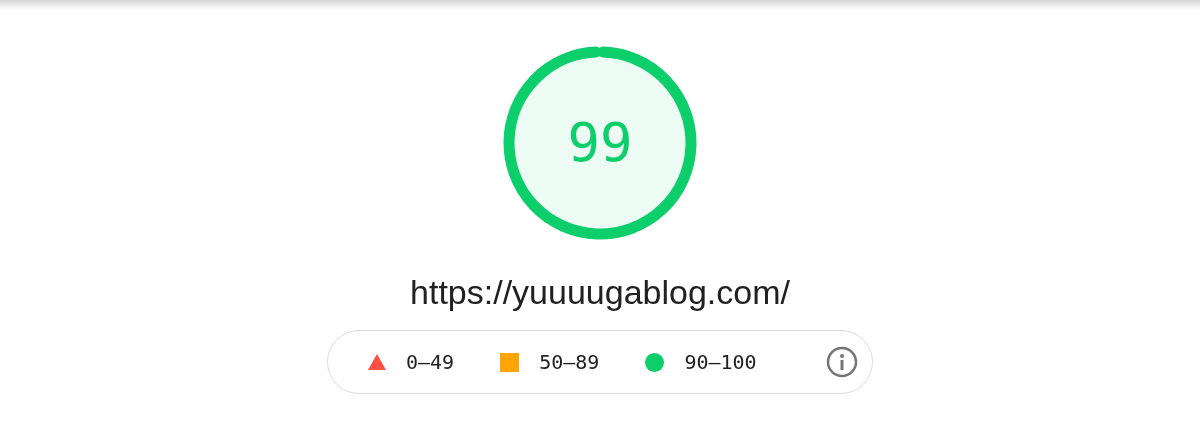  Describe the element at coordinates (569, 362) in the screenshot. I see `score-range: 50–89` at that location.